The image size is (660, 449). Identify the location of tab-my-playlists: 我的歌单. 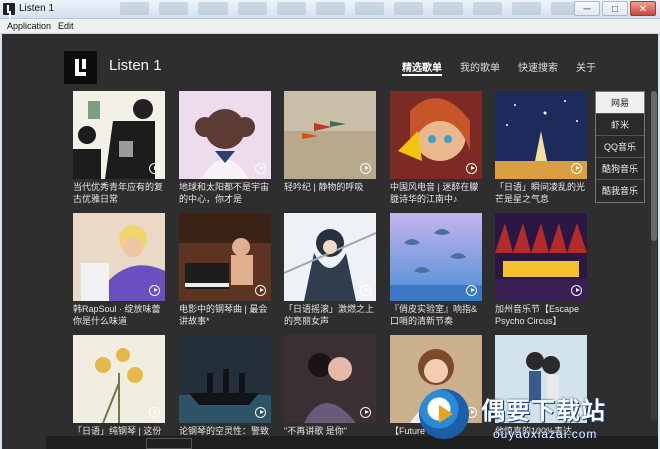
(480, 66).